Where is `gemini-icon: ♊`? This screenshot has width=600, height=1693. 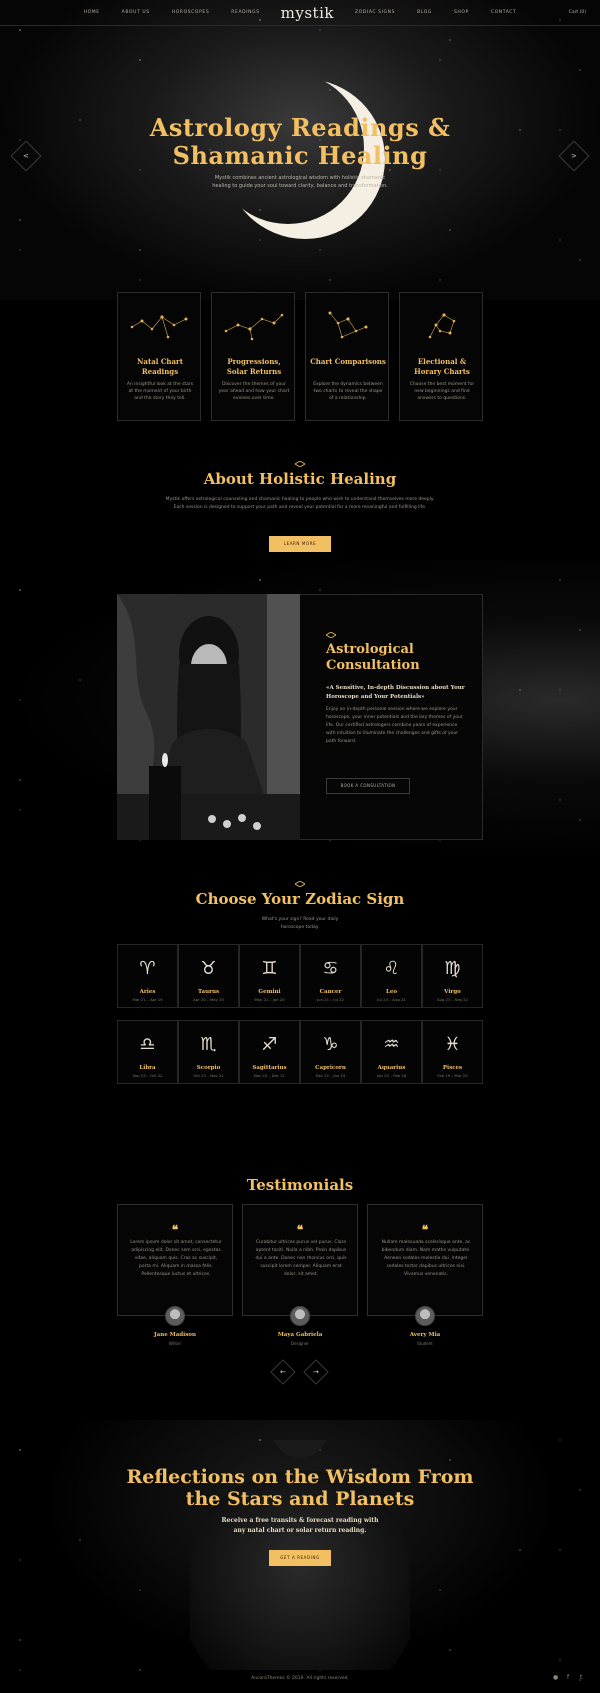 gemini-icon: ♊ is located at coordinates (269, 968).